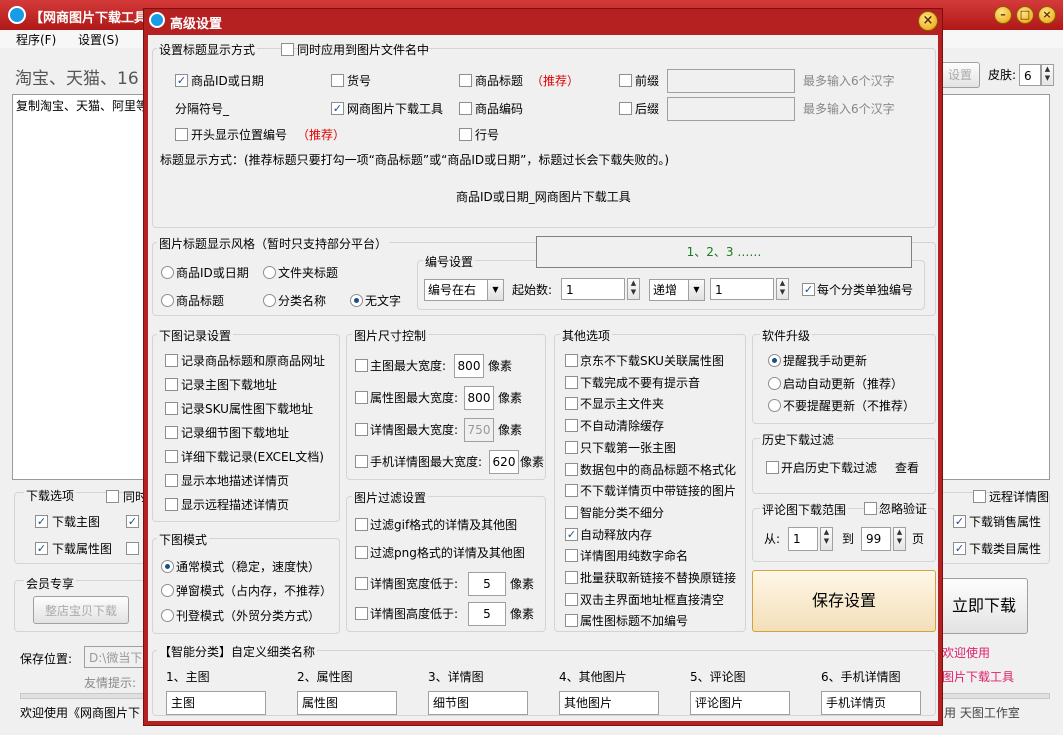  What do you see at coordinates (36, 39) in the screenshot?
I see `menu-program: 程序(F)` at bounding box center [36, 39].